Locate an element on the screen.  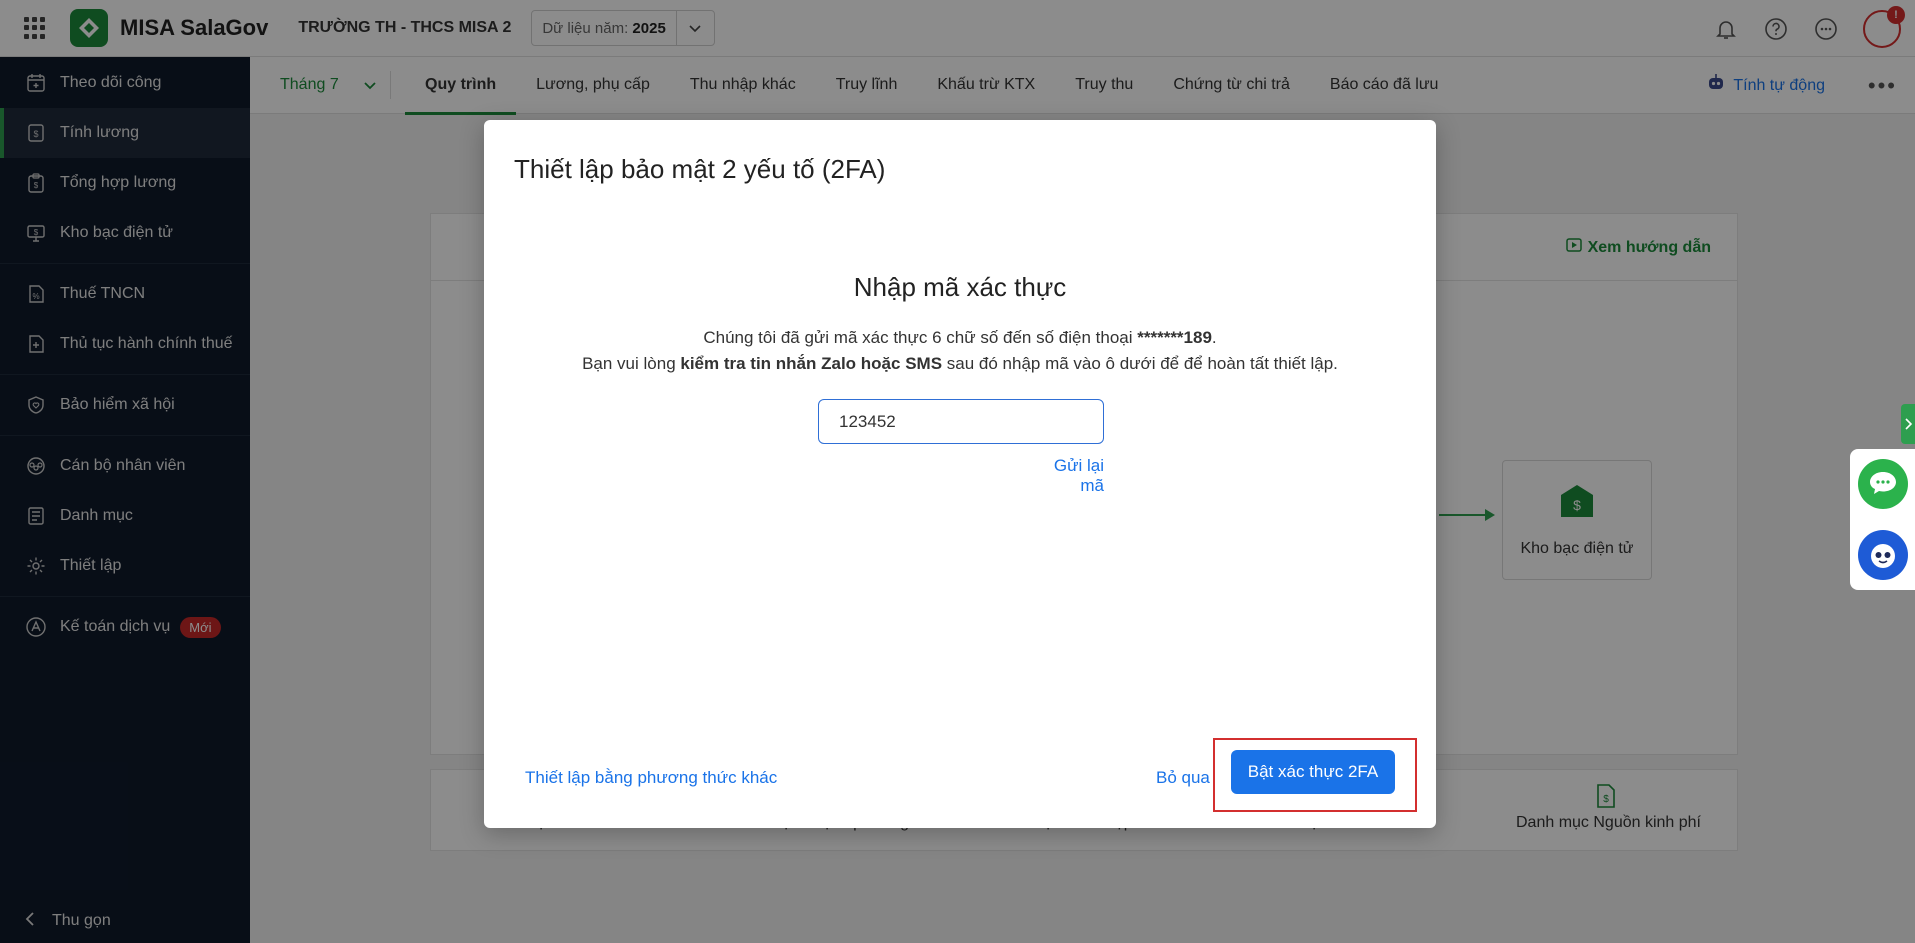
expand-panel-tab is located at coordinates (1908, 424).